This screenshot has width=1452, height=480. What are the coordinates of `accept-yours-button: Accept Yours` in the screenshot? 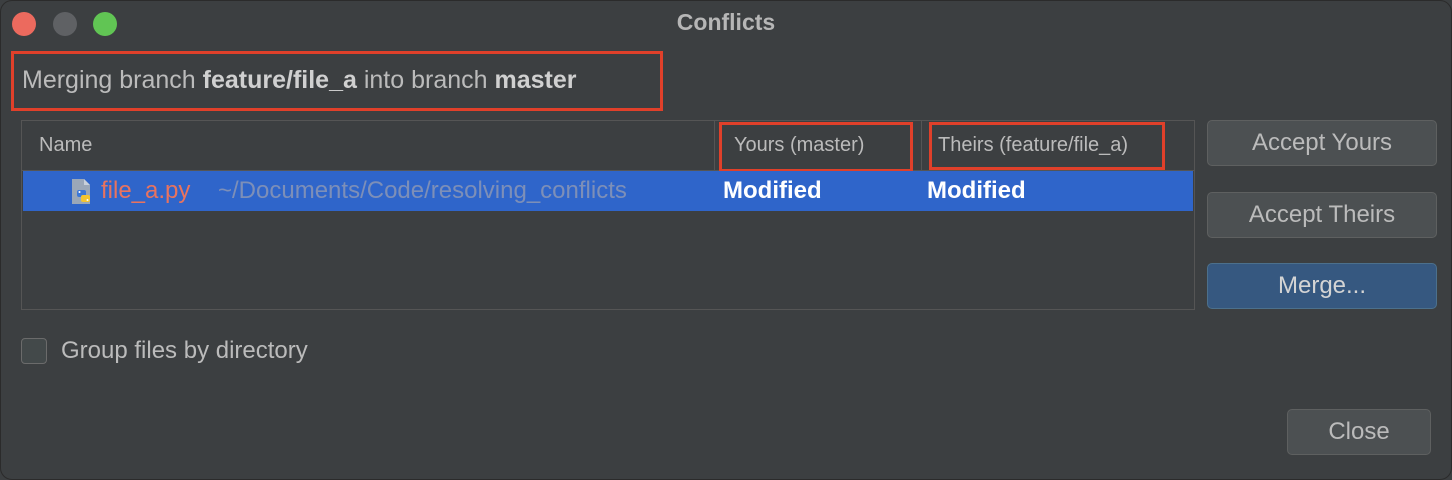 It's located at (1322, 143).